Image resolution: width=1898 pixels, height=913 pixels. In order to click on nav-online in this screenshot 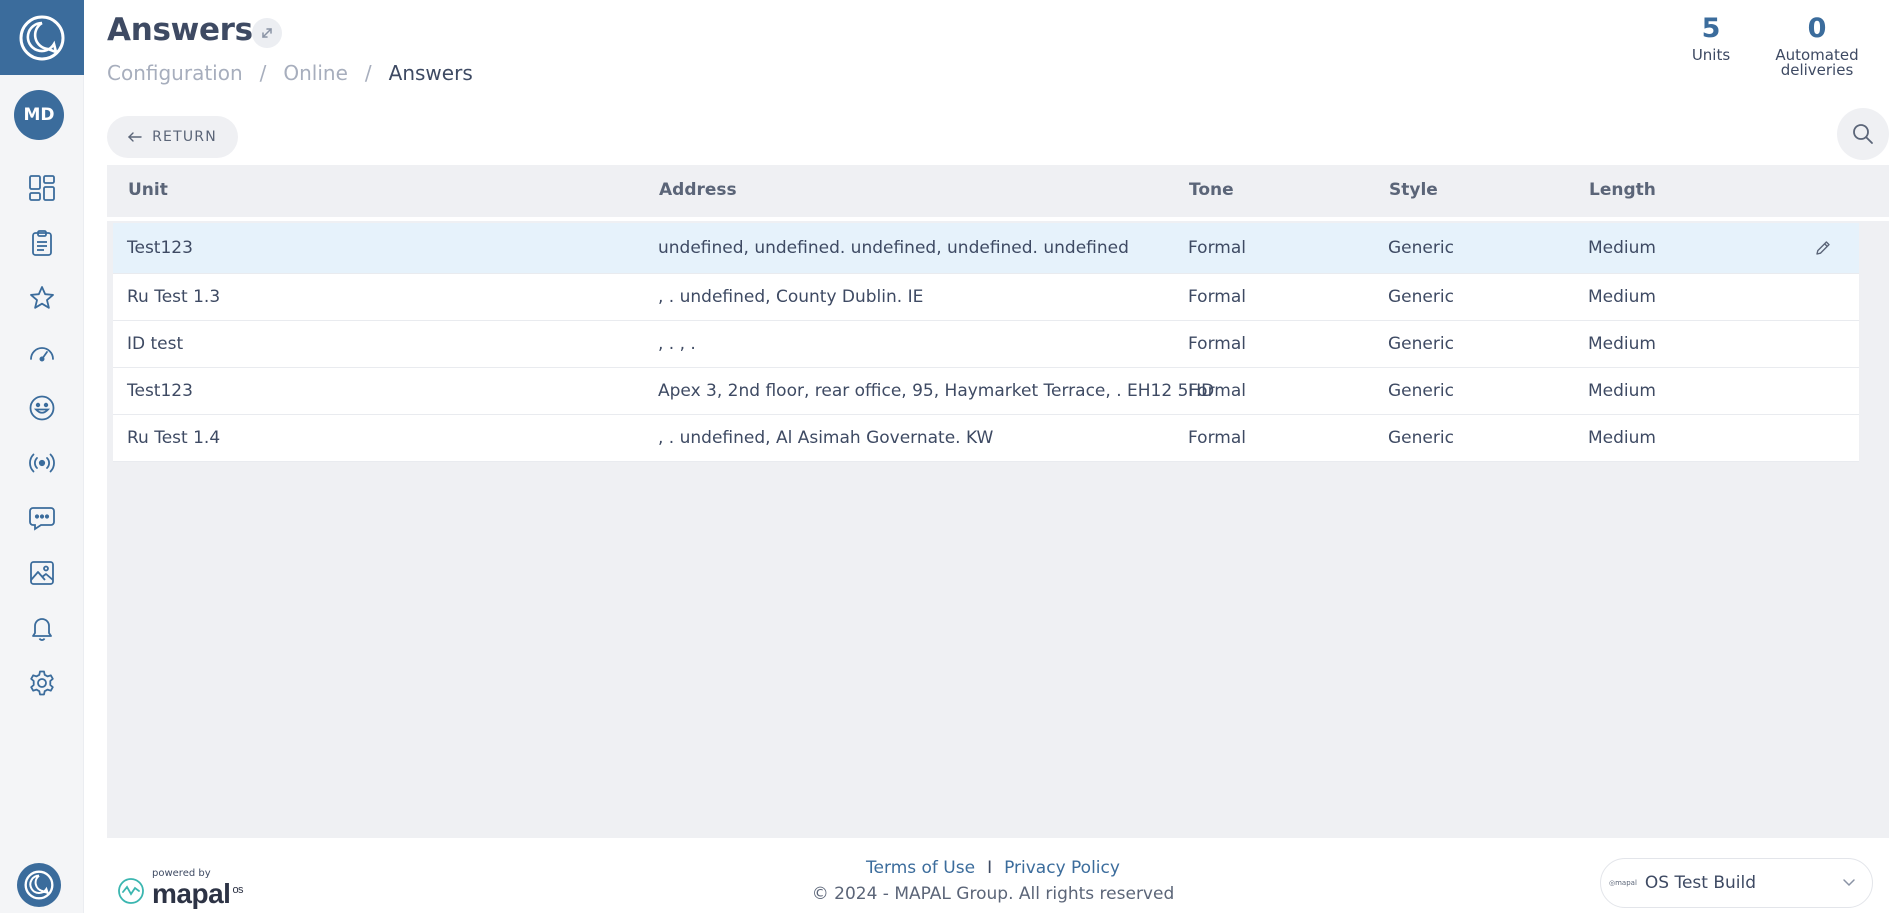, I will do `click(42, 462)`.